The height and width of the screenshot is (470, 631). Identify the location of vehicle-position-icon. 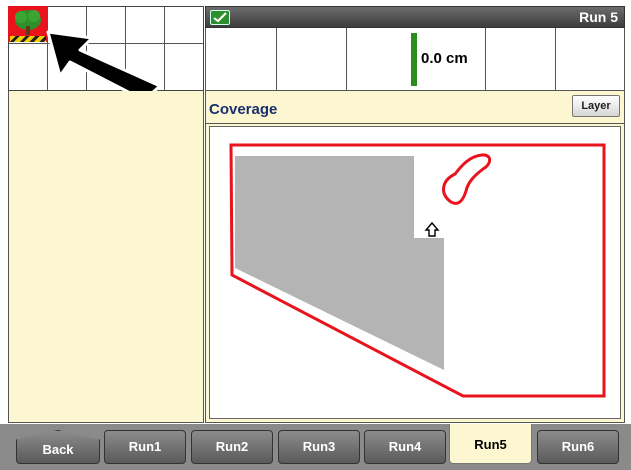
(432, 229).